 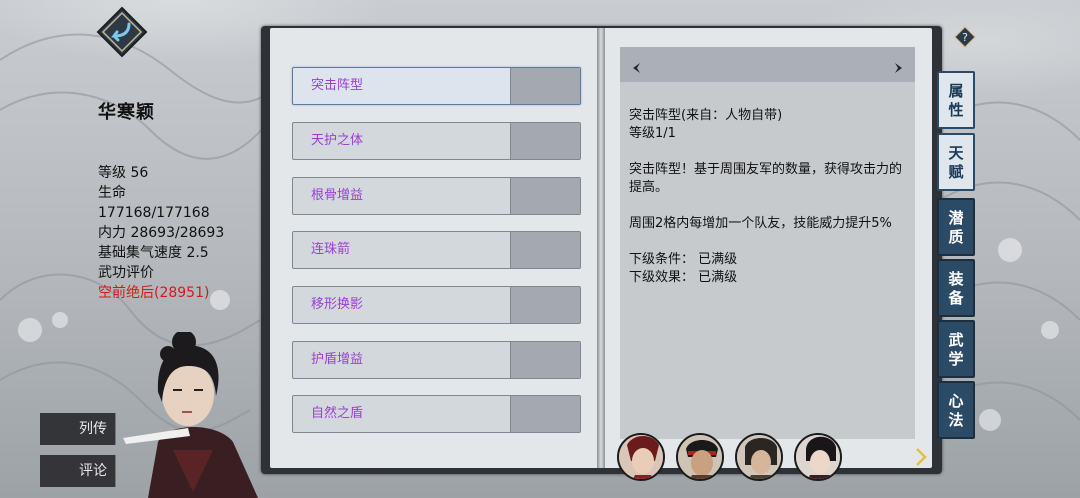 I want to click on question-icon: ?, so click(x=965, y=37).